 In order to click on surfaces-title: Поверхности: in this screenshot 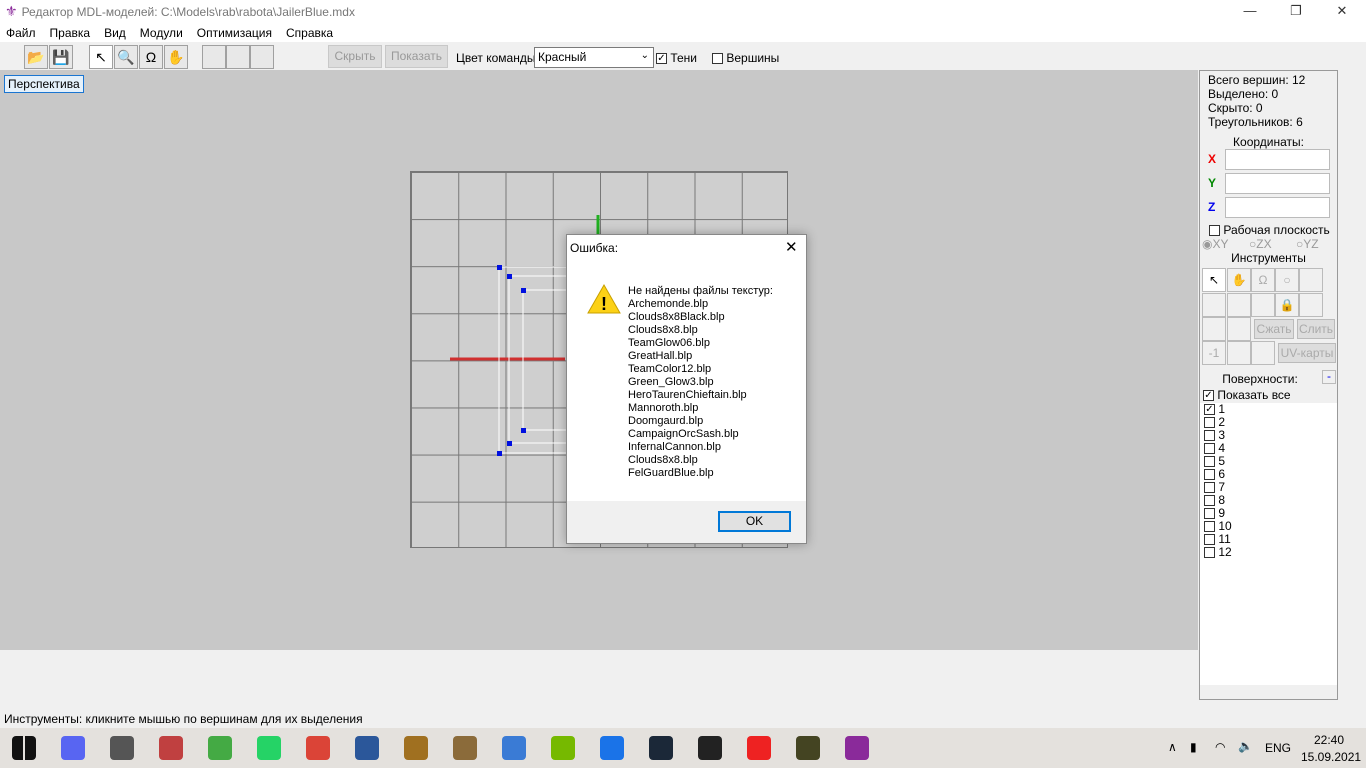, I will do `click(1260, 379)`.